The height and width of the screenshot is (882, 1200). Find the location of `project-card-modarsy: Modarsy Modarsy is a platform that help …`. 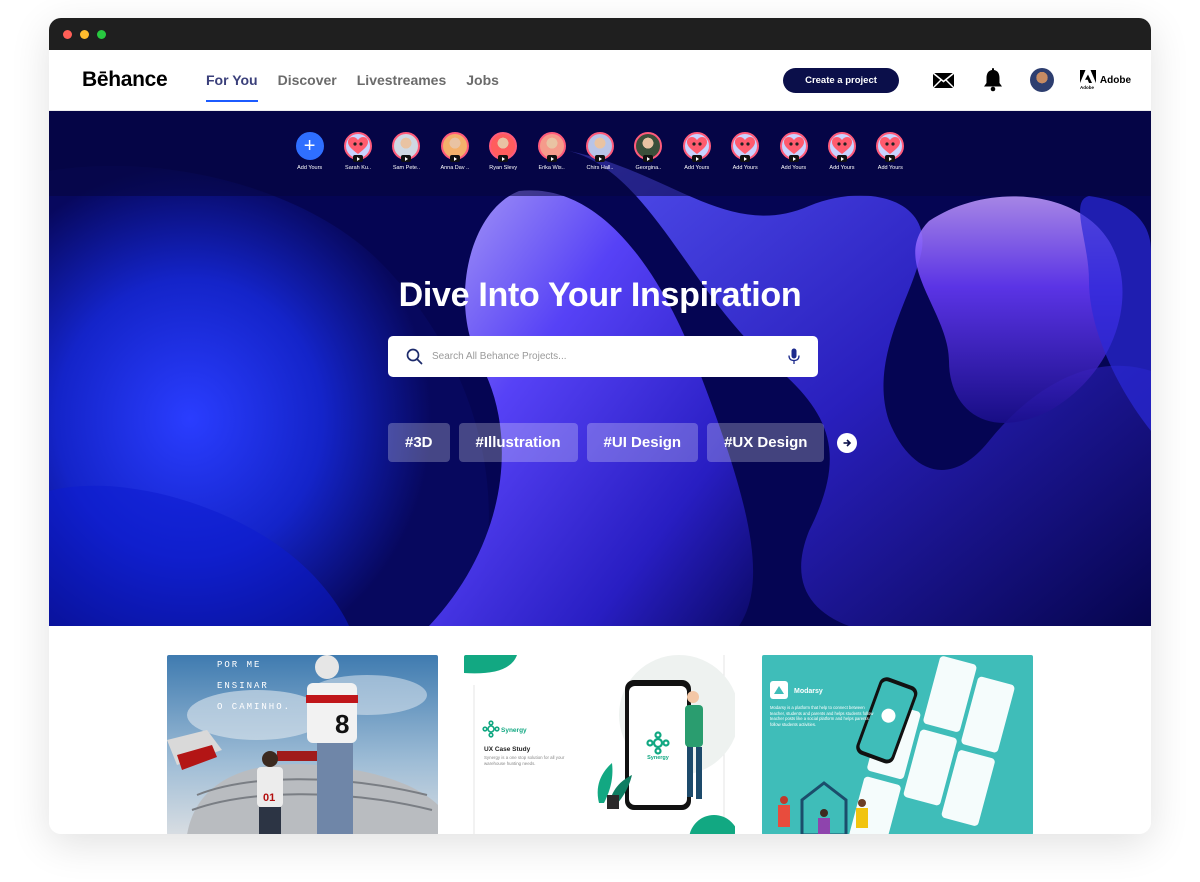

project-card-modarsy: Modarsy Modarsy is a platform that help … is located at coordinates (897, 744).